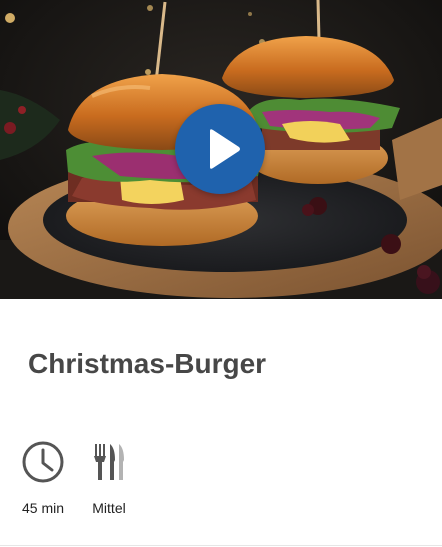 The image size is (442, 547). What do you see at coordinates (221, 480) in the screenshot?
I see `recipe-meta: 45 min Mittel` at bounding box center [221, 480].